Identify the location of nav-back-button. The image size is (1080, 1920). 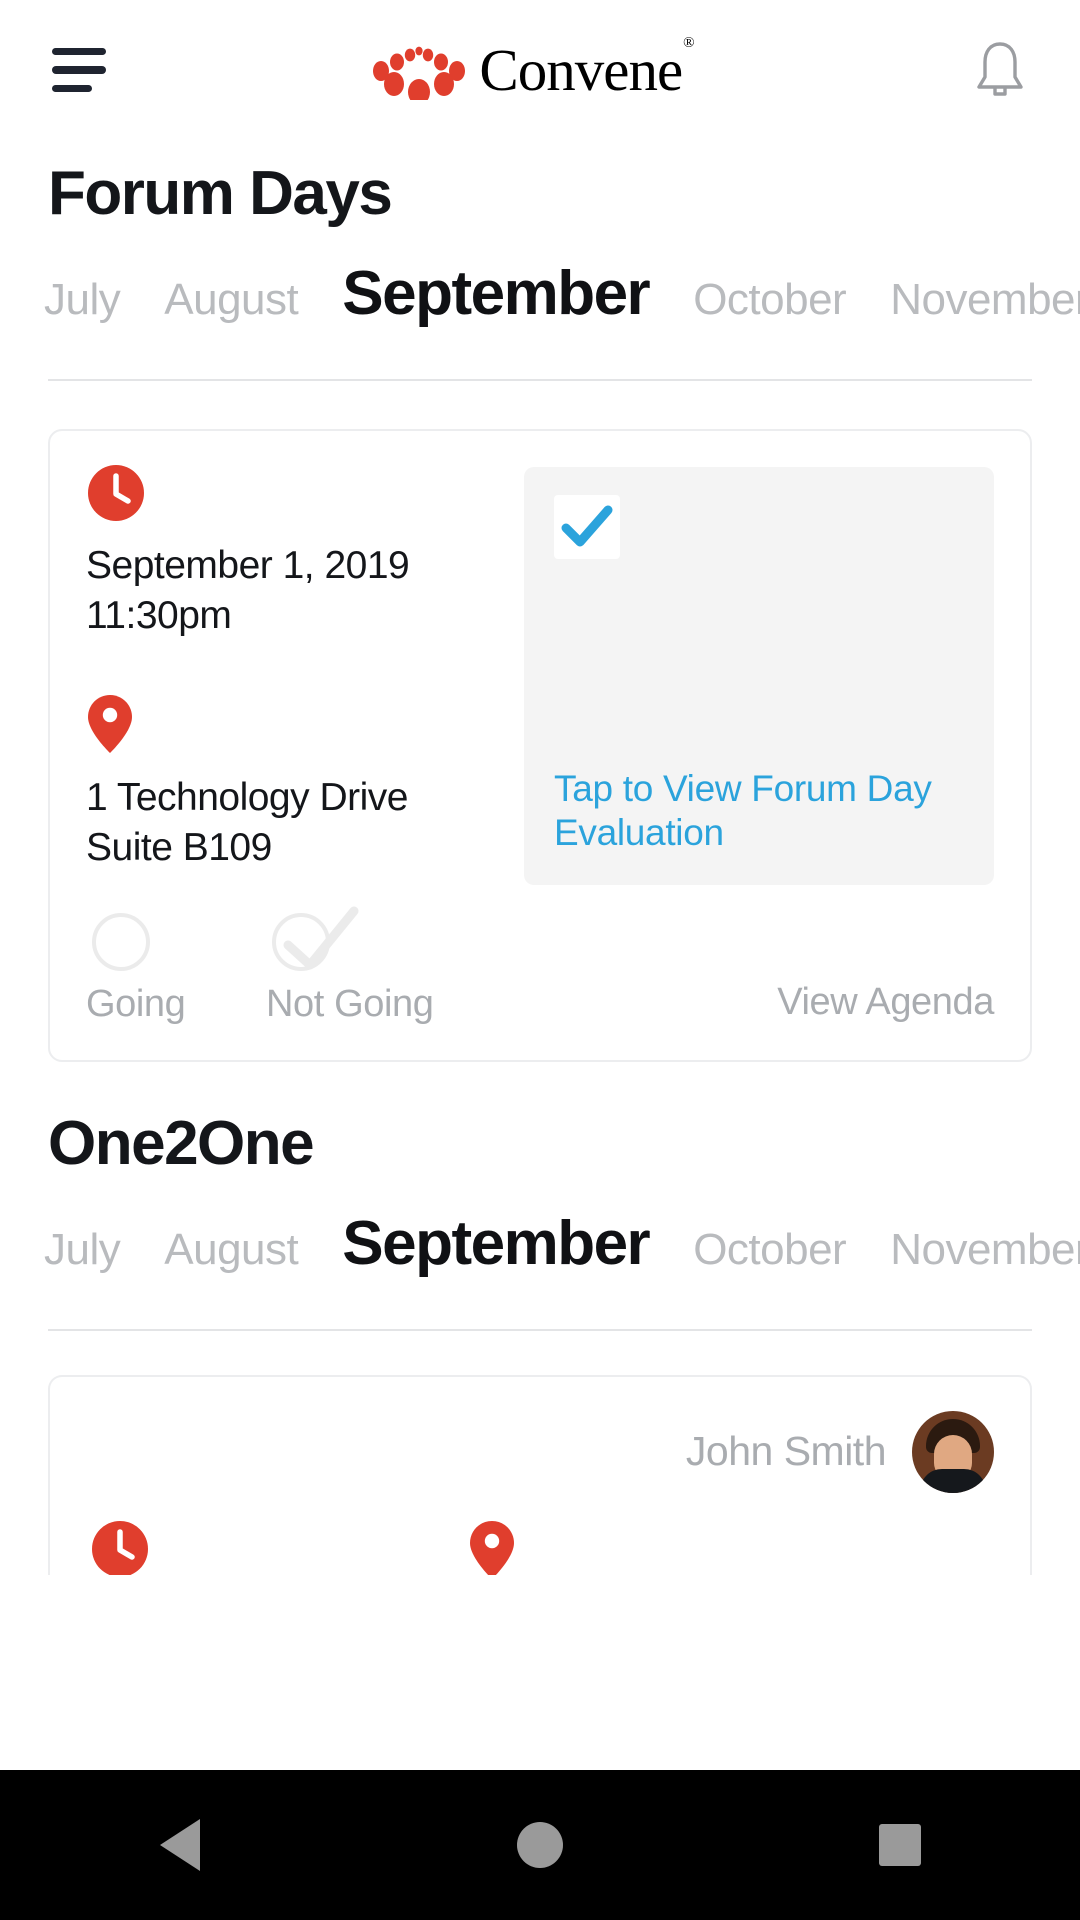
(180, 1845).